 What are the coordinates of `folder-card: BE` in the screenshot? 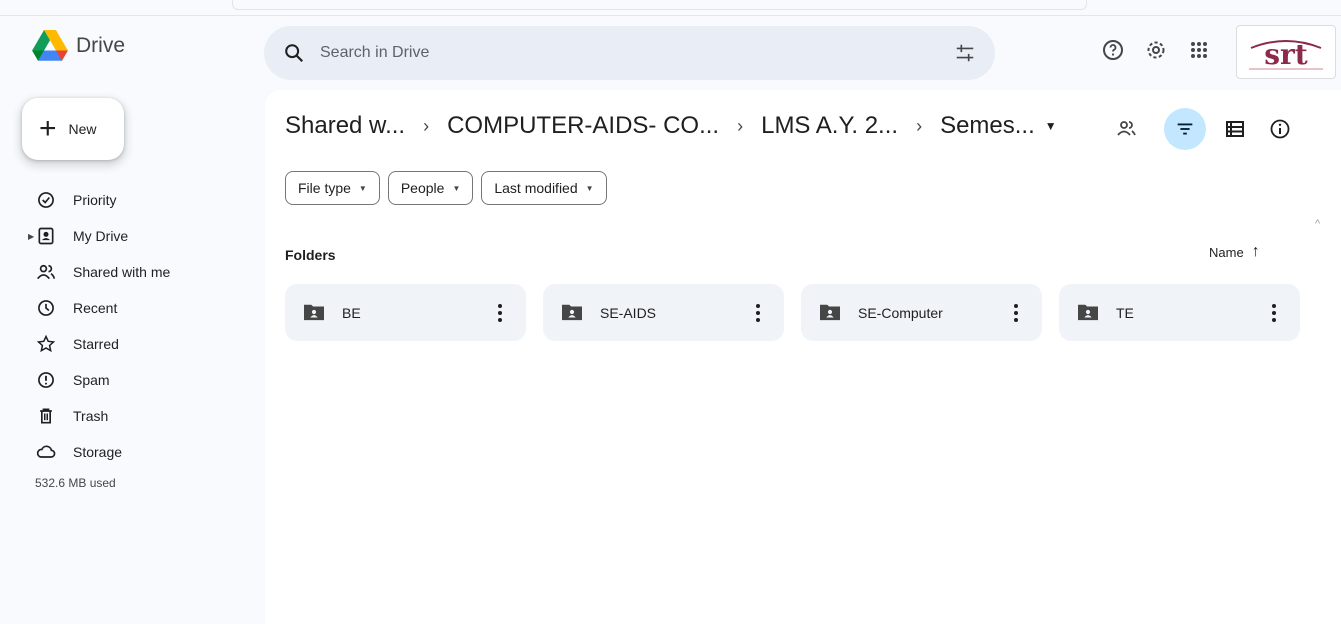 It's located at (405, 312).